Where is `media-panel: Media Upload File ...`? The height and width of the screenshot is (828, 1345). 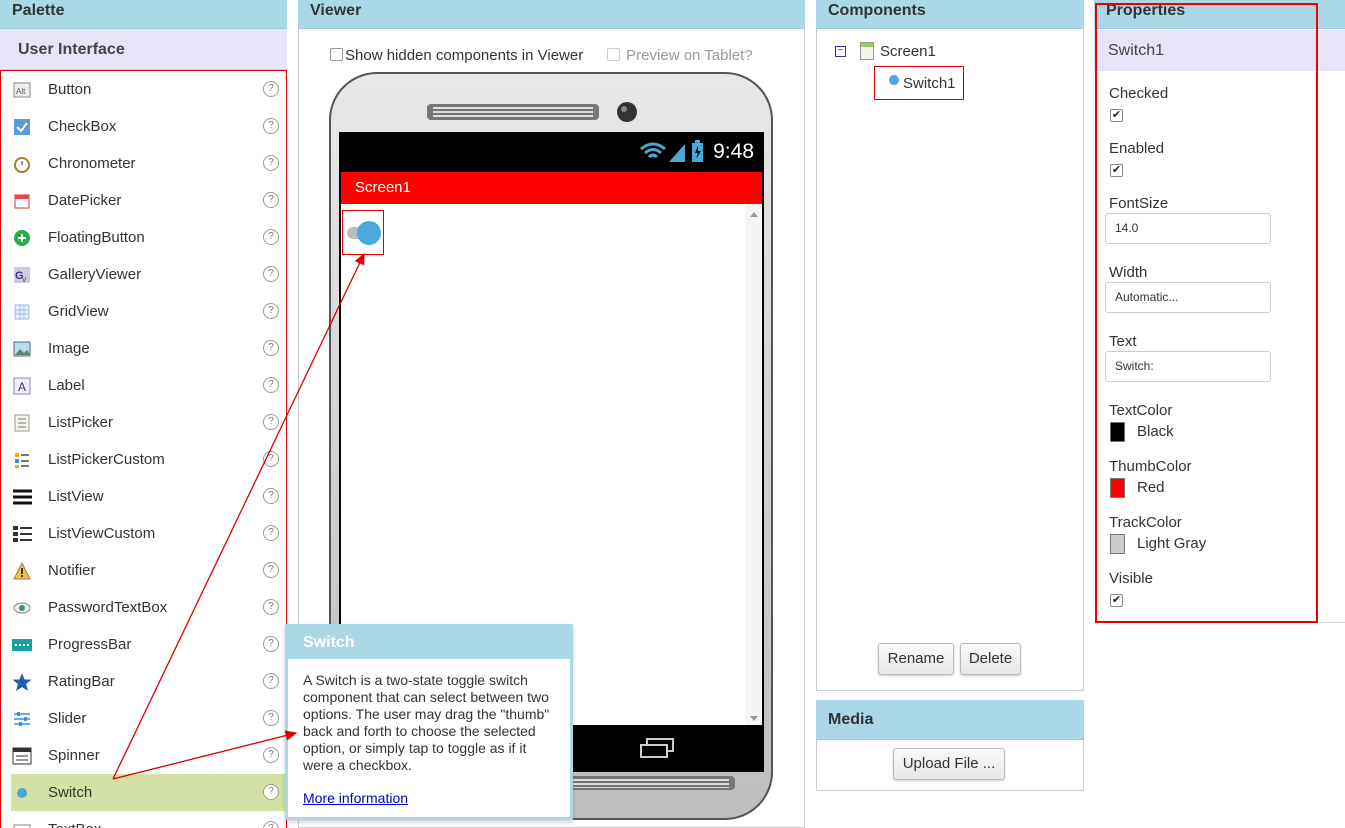 media-panel: Media Upload File ... is located at coordinates (950, 745).